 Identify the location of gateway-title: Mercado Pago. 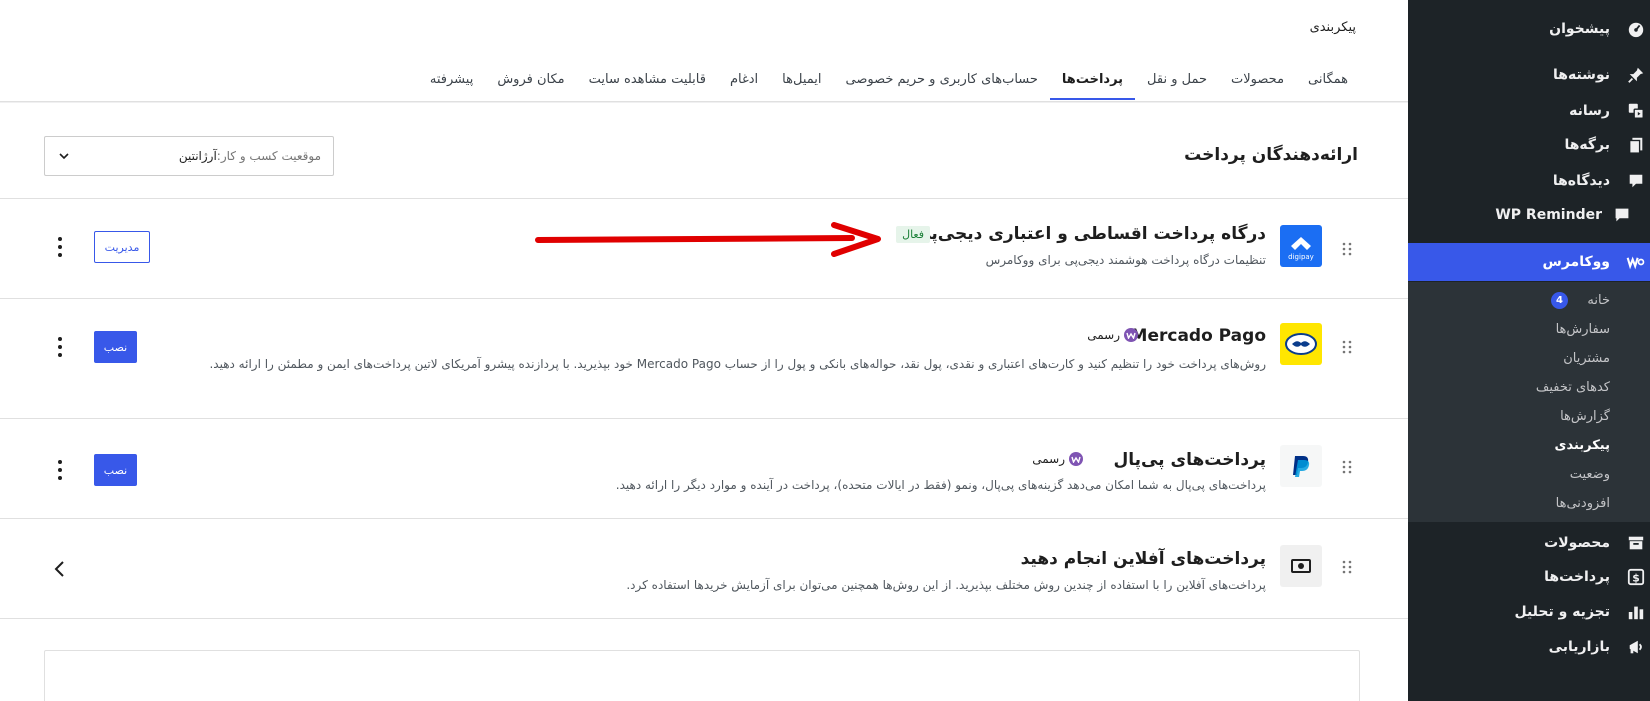
(1198, 336).